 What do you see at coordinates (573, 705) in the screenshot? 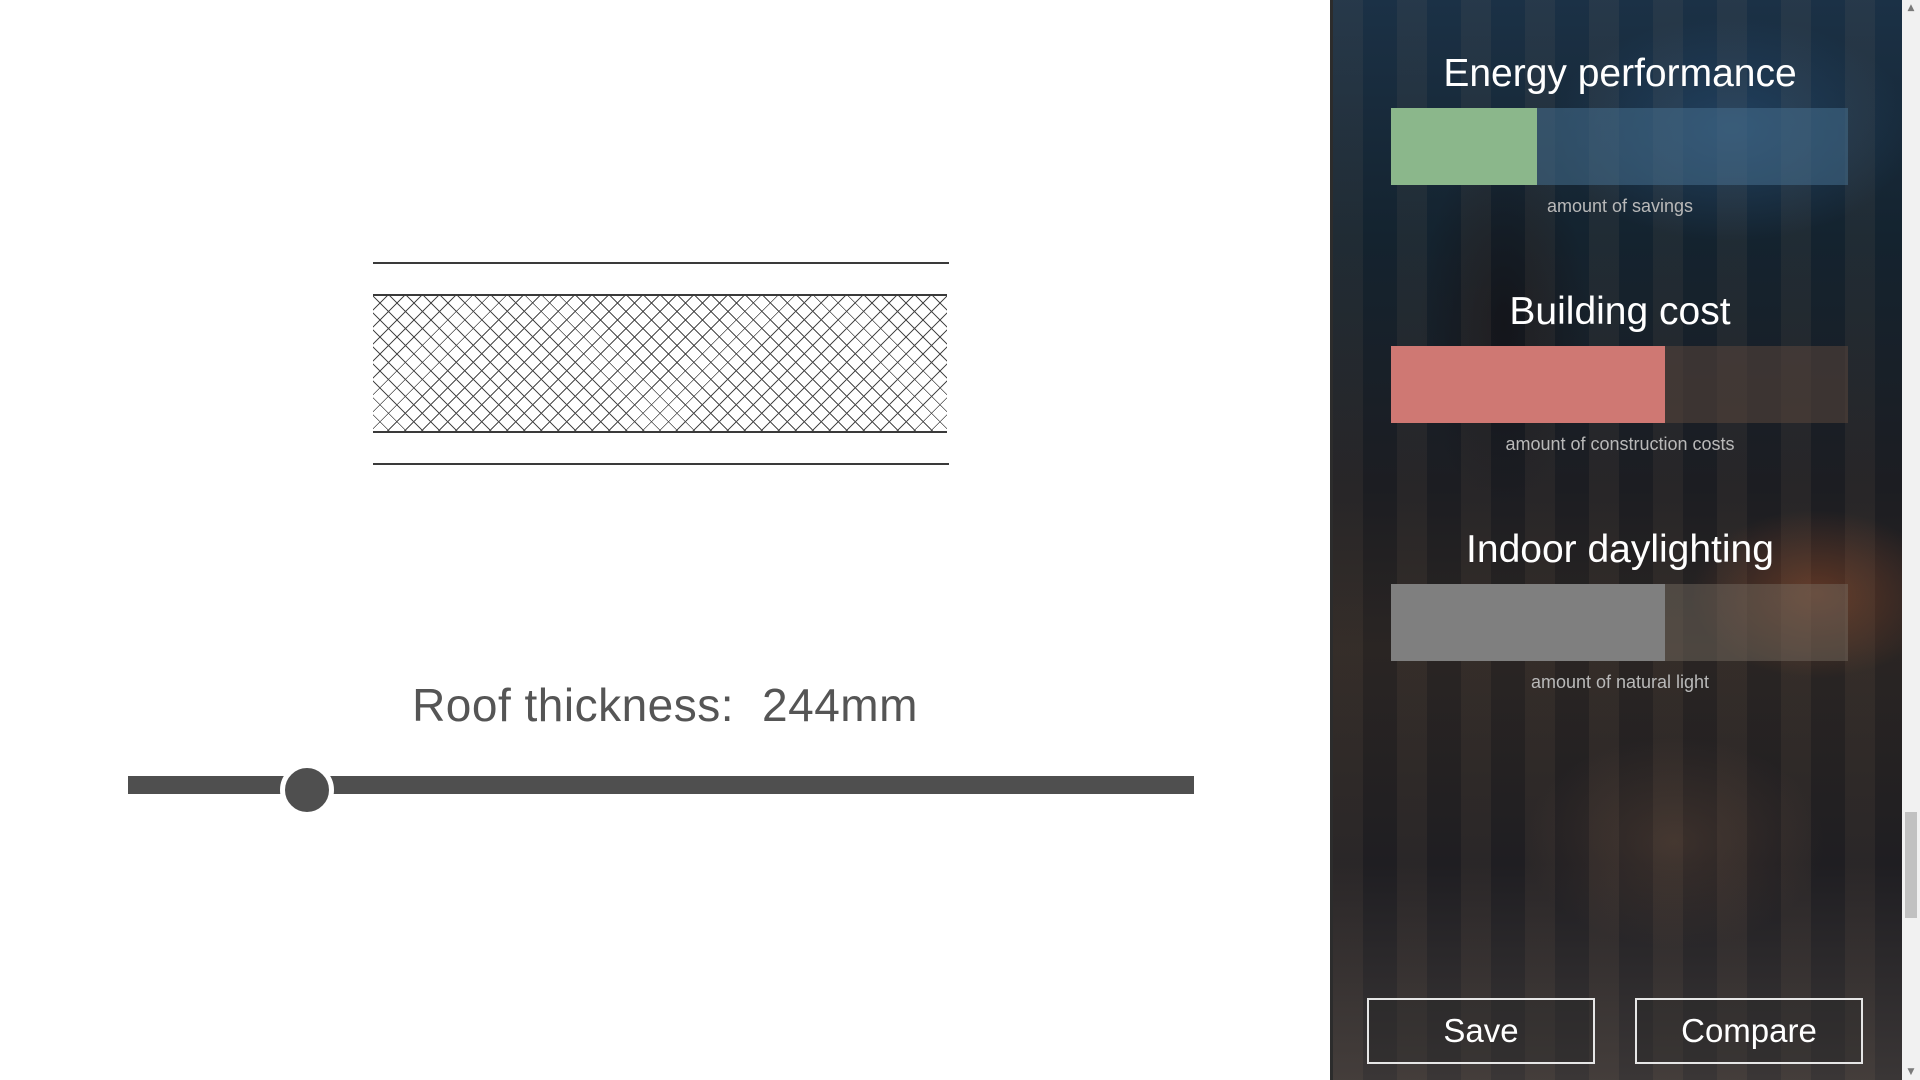
I see `roof-thickness-label: Roof thickness:` at bounding box center [573, 705].